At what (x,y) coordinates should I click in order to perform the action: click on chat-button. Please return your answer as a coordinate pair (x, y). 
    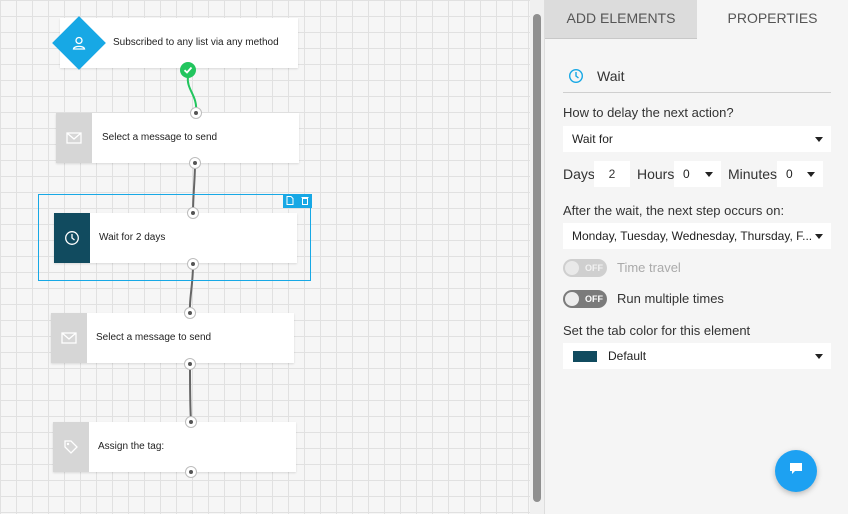
    Looking at the image, I should click on (796, 471).